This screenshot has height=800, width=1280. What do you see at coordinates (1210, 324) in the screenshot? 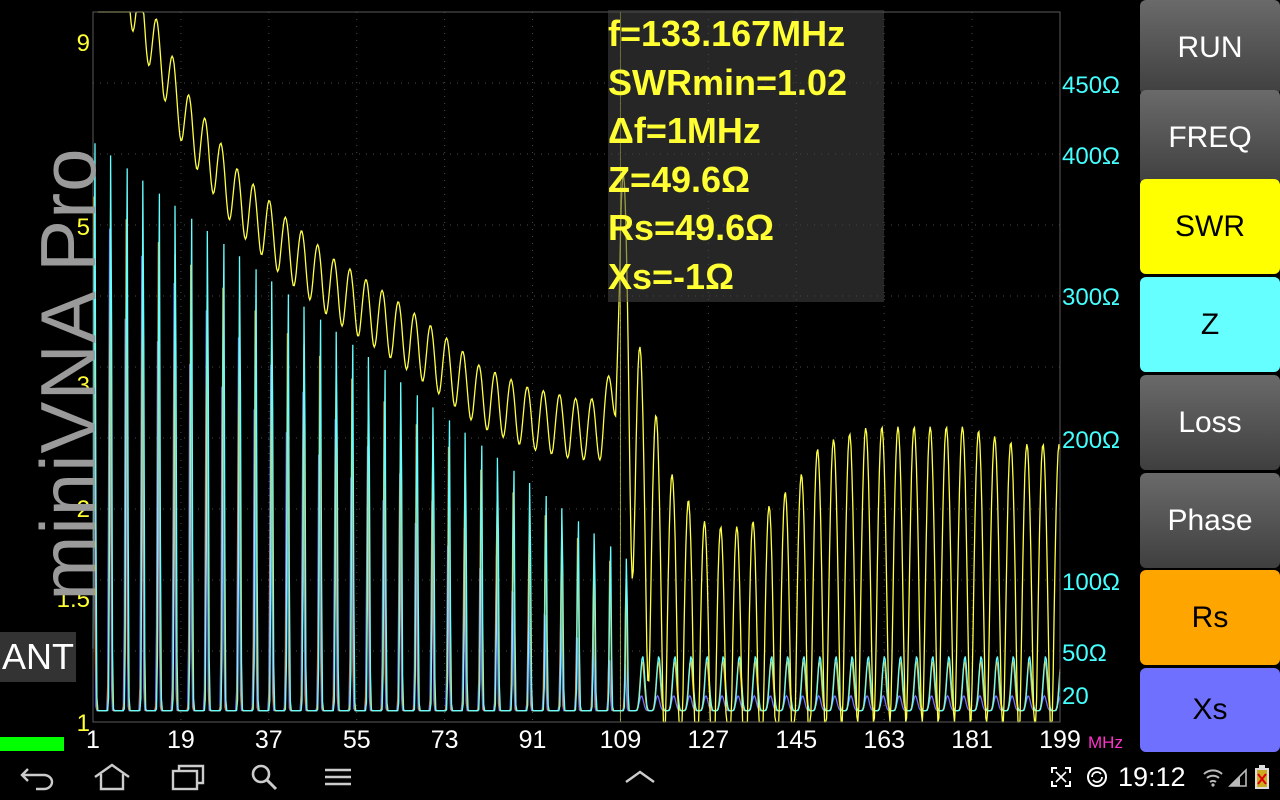
I see `z-button: Z` at bounding box center [1210, 324].